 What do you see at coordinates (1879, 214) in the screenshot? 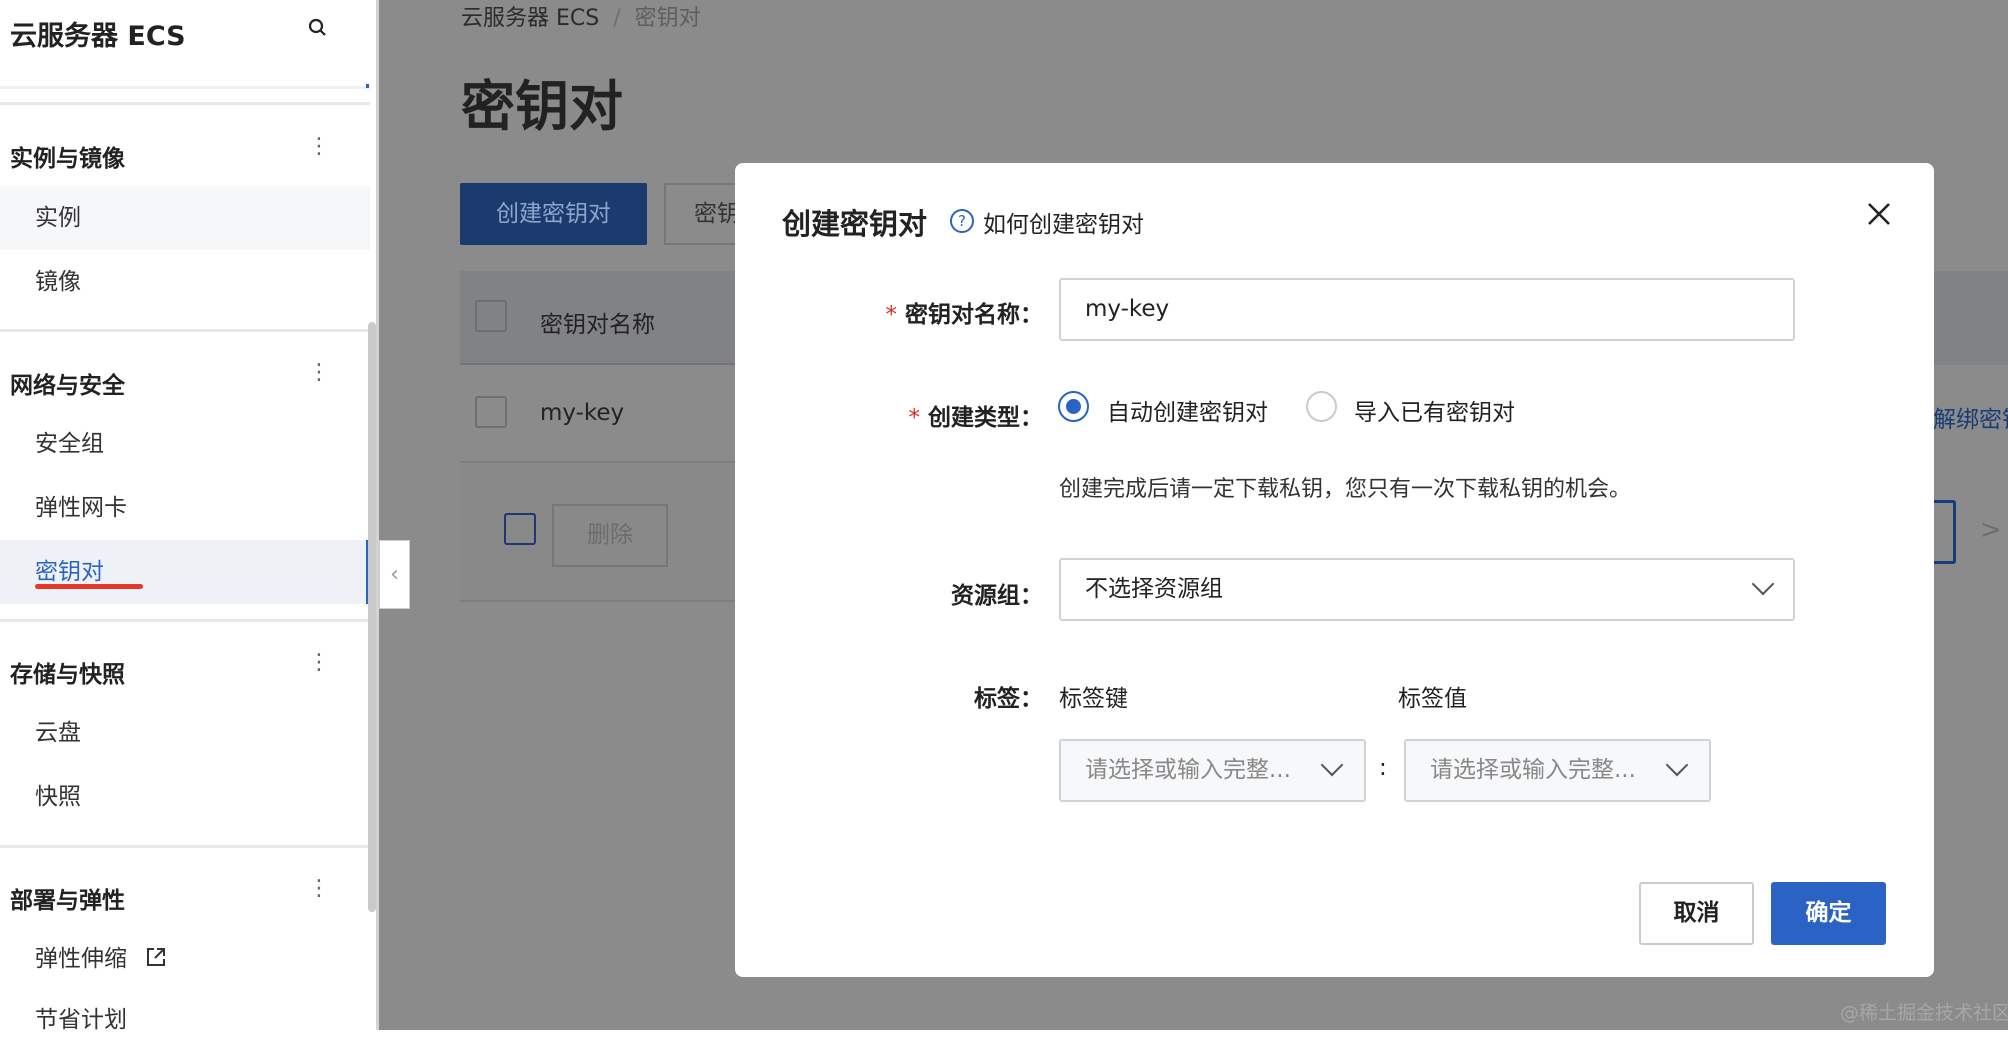
I see `close-icon` at bounding box center [1879, 214].